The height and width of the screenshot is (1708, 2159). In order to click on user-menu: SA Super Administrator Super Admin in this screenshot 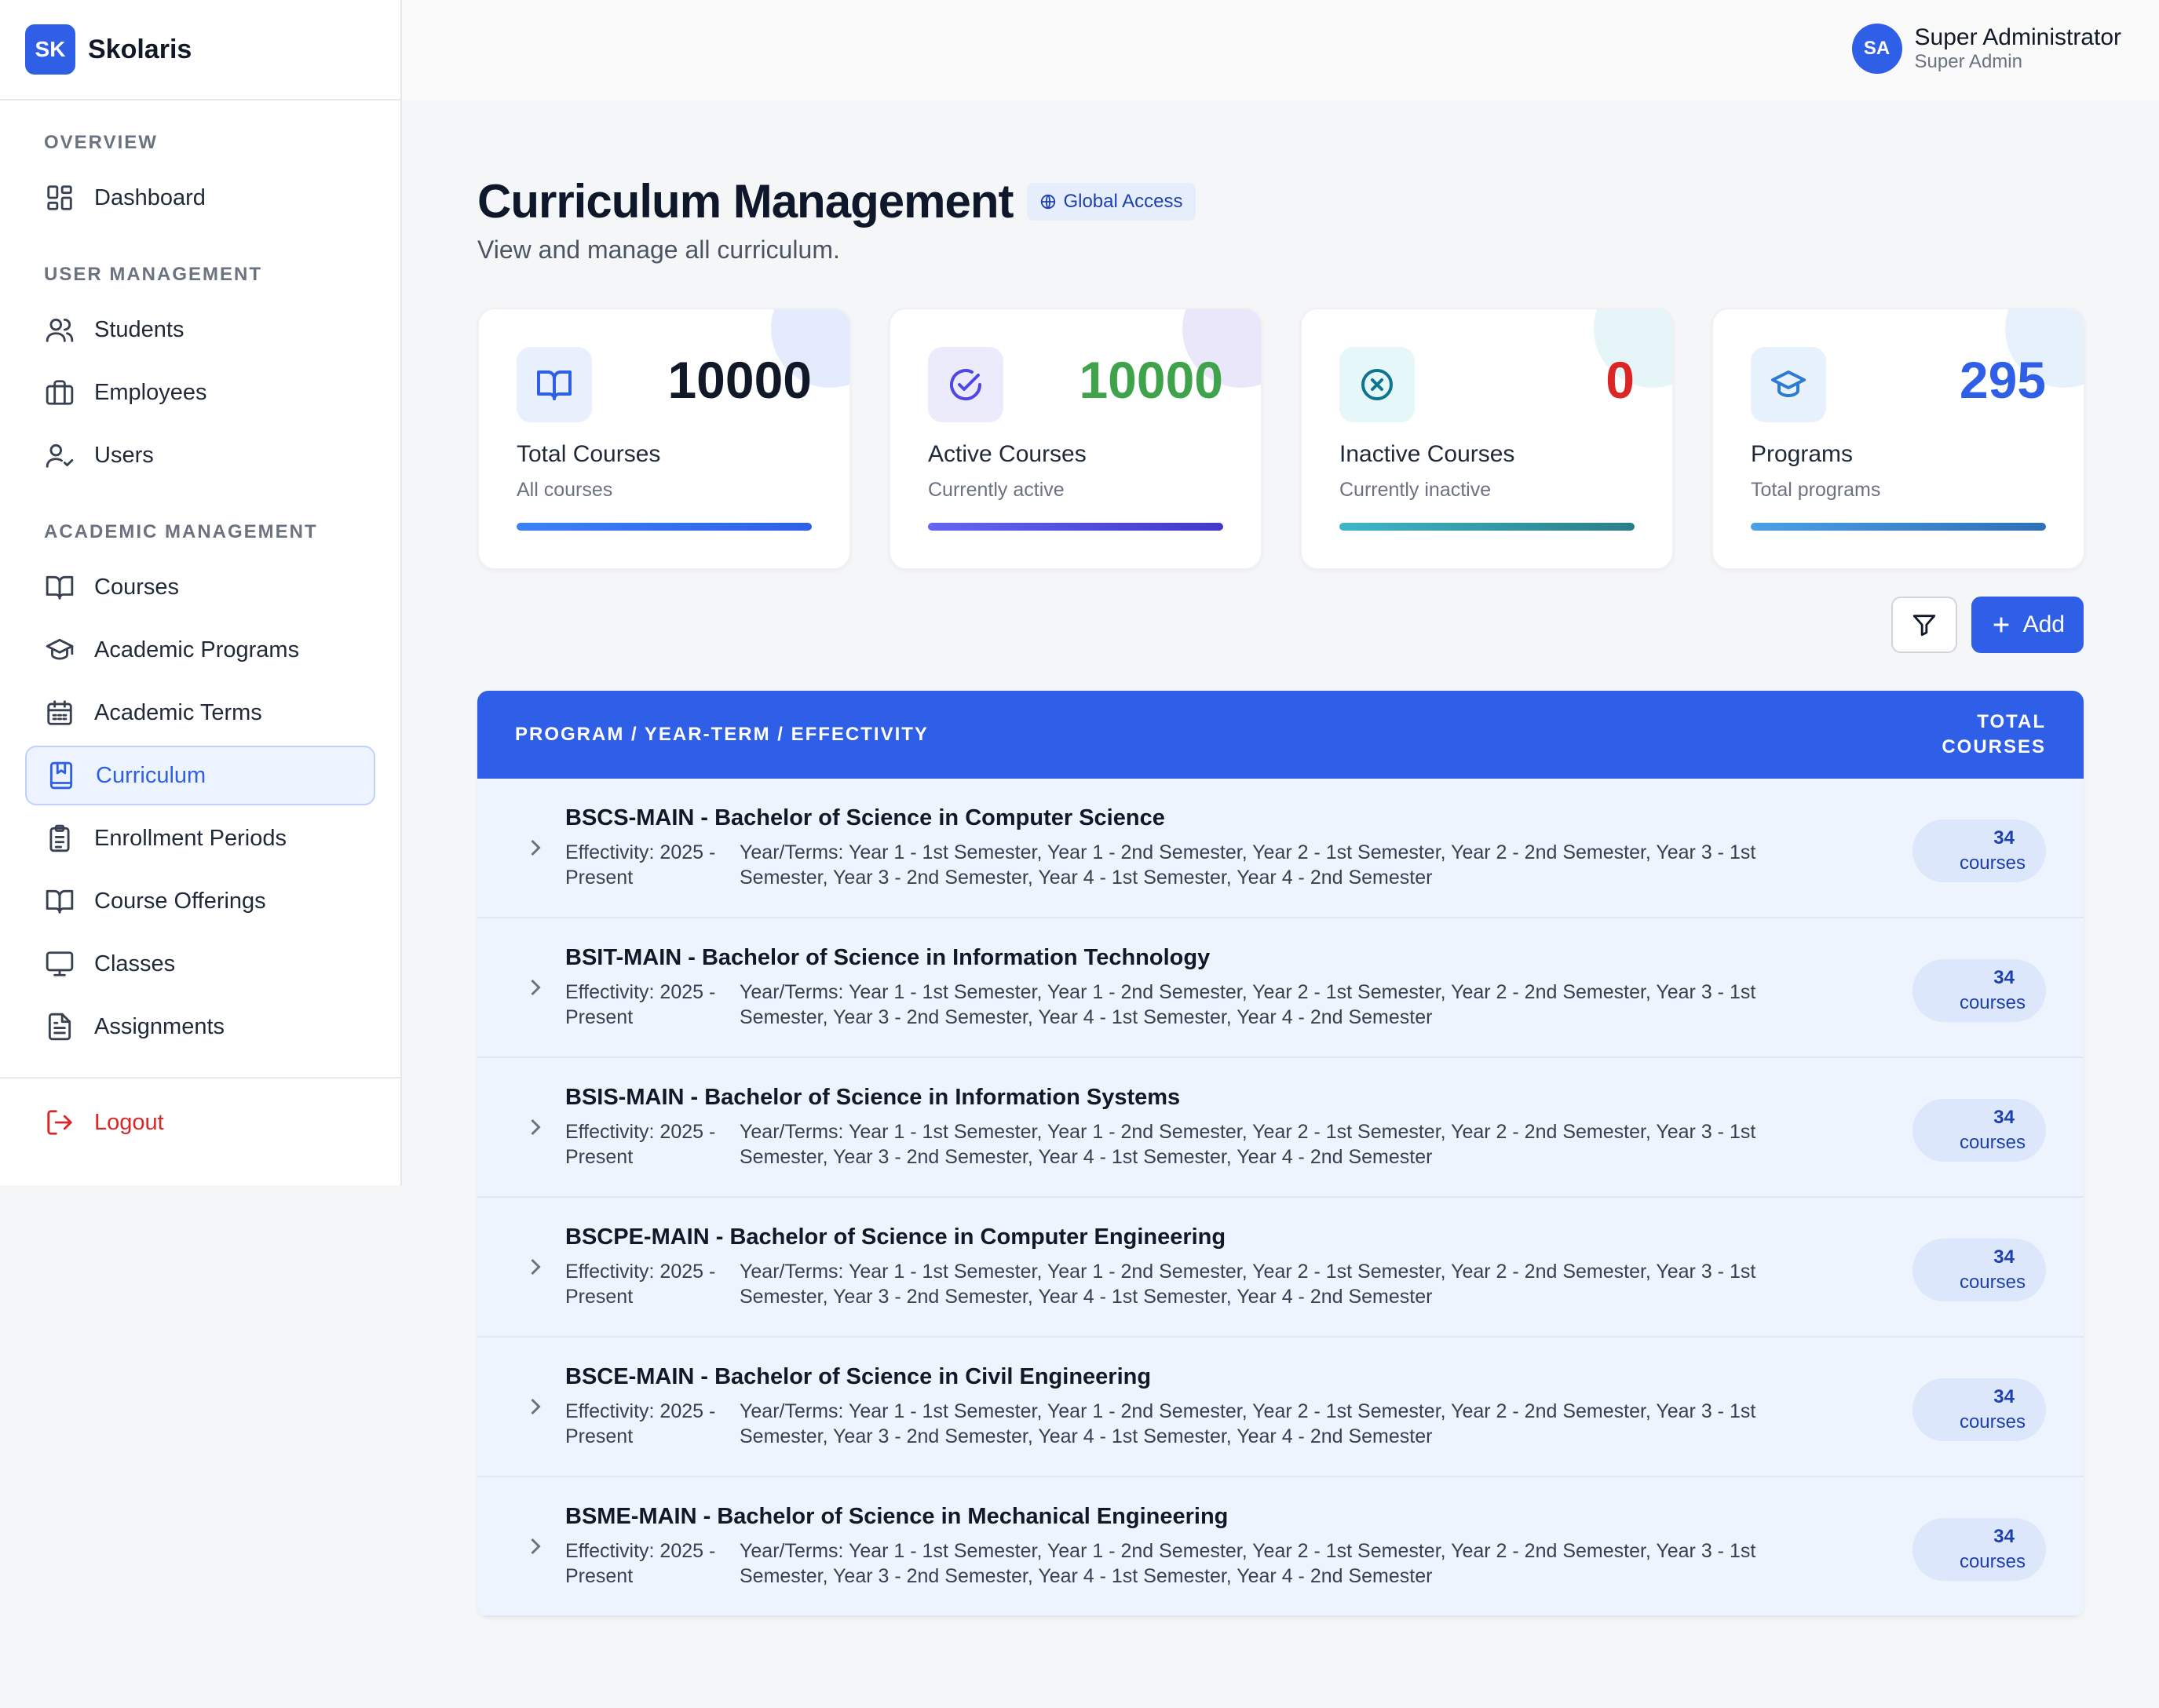, I will do `click(1986, 49)`.